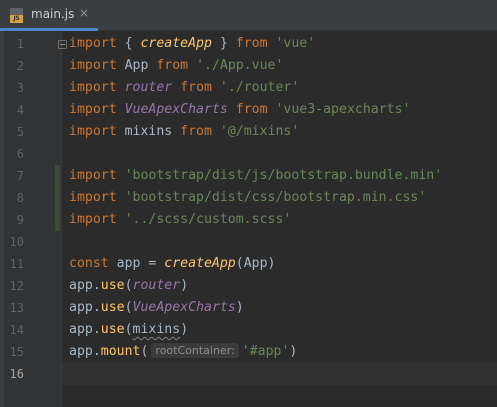 This screenshot has width=497, height=407. I want to click on code-line: import '../scss/custom.scss', so click(180, 220).